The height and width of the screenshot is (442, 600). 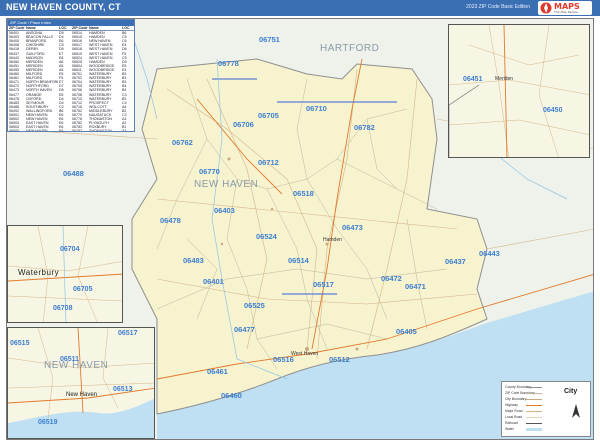 I want to click on zip-label: 06483, so click(x=193, y=260).